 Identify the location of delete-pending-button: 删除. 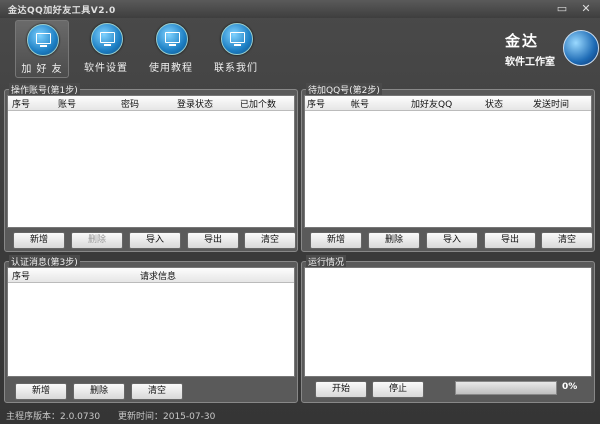
(394, 240).